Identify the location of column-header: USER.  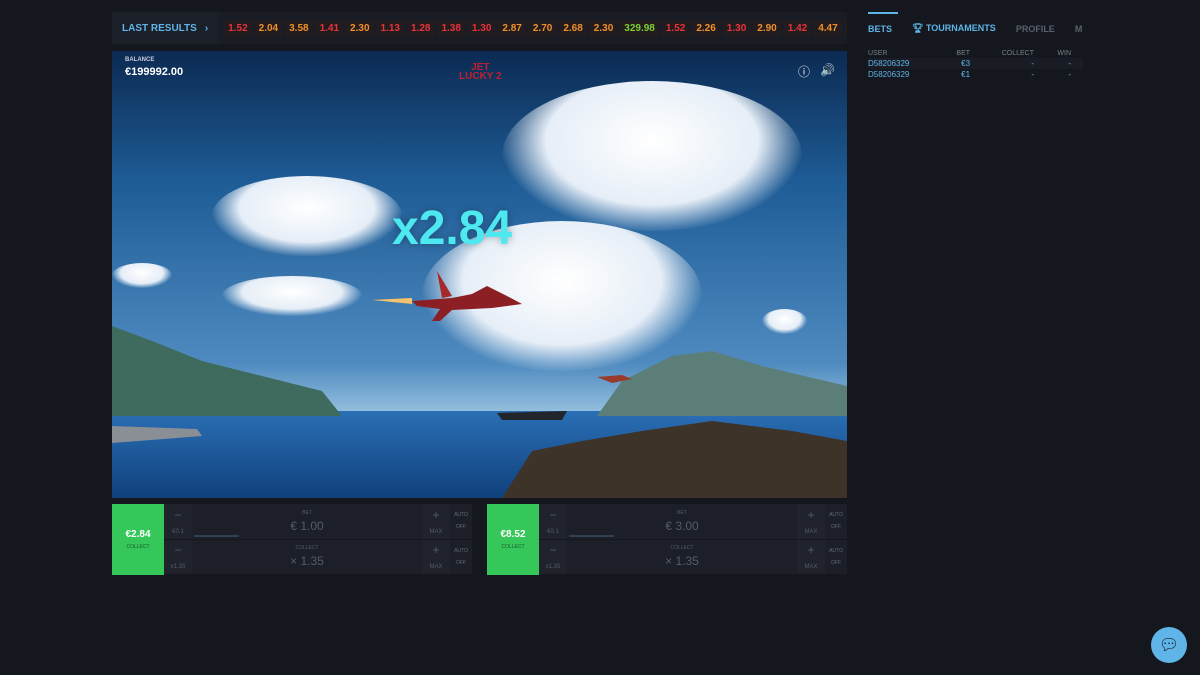
(878, 53).